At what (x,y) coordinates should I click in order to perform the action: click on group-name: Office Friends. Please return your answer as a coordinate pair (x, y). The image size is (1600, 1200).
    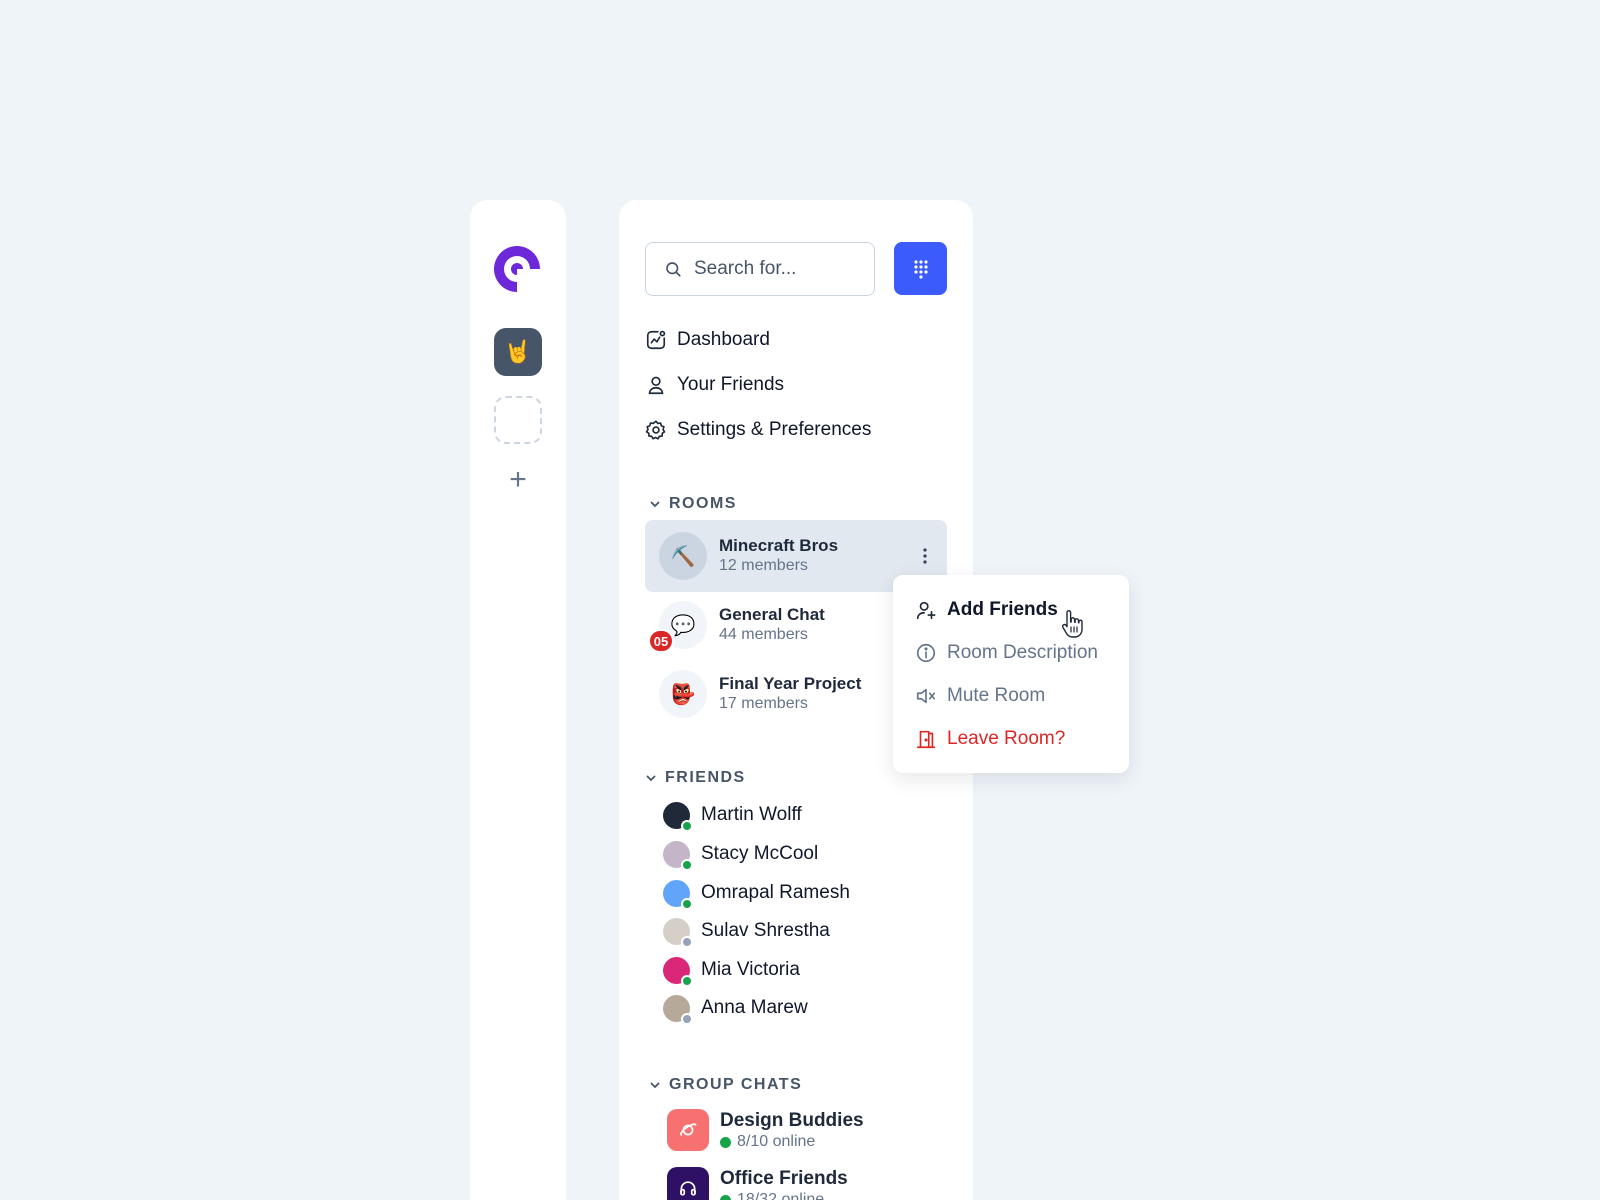
    Looking at the image, I should click on (784, 1178).